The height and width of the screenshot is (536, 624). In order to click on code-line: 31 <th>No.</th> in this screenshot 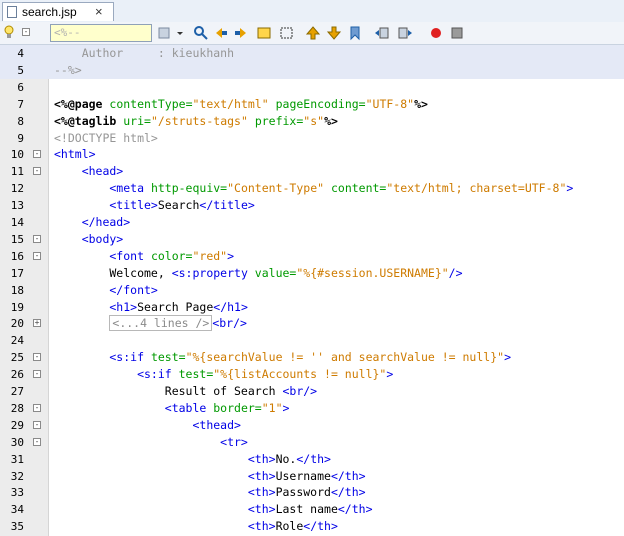, I will do `click(312, 459)`.